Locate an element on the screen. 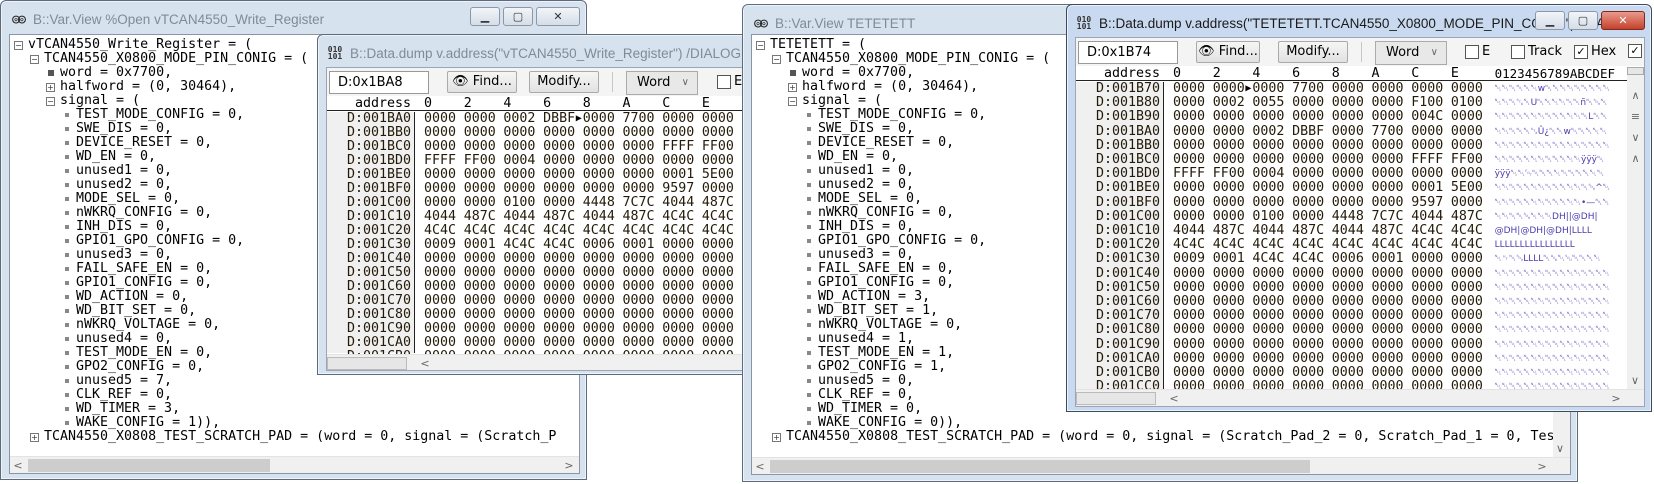 This screenshot has height=484, width=1654. hex-cell: F100 is located at coordinates (1427, 102).